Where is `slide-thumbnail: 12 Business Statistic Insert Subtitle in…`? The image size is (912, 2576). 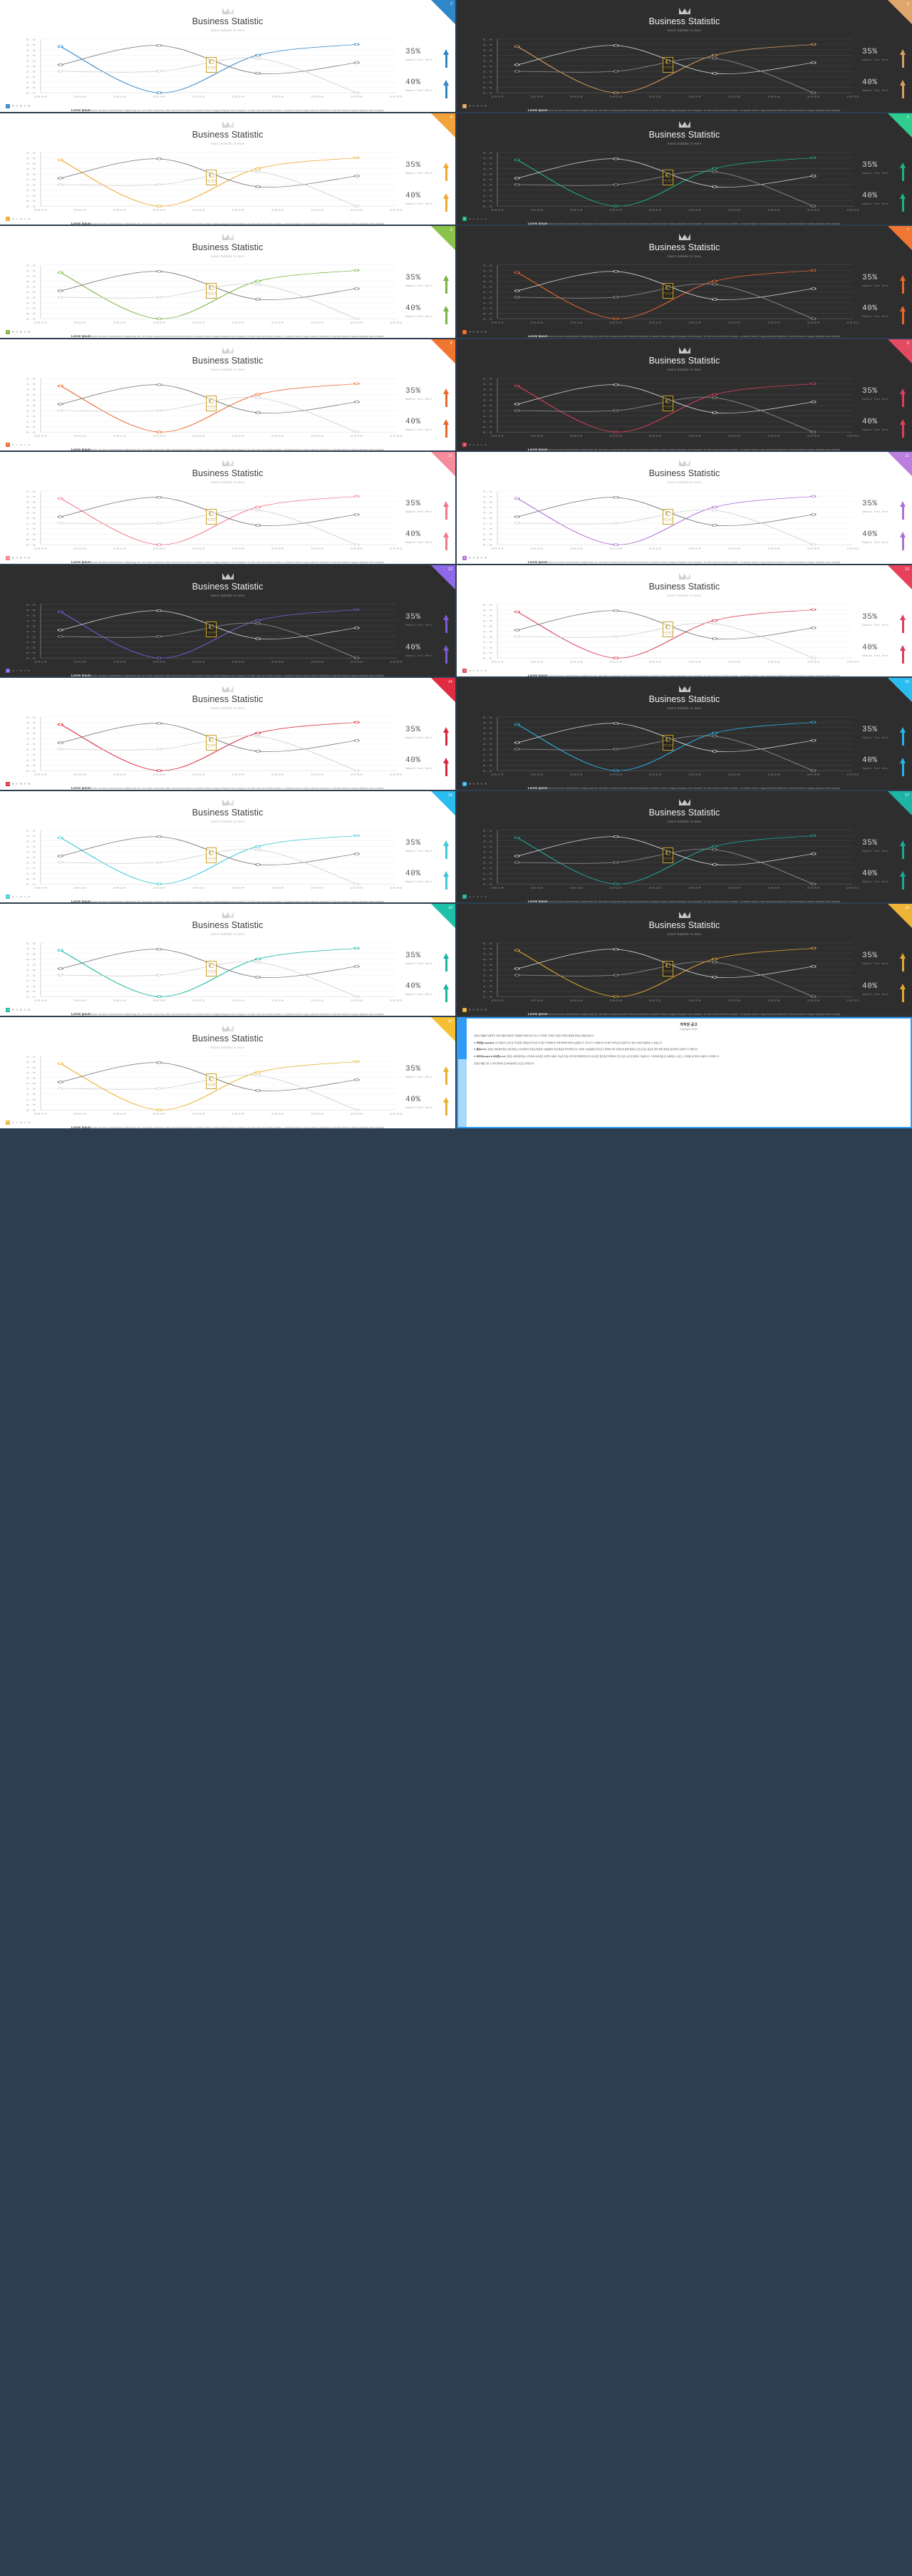
slide-thumbnail: 12 Business Statistic Insert Subtitle in… is located at coordinates (227, 620).